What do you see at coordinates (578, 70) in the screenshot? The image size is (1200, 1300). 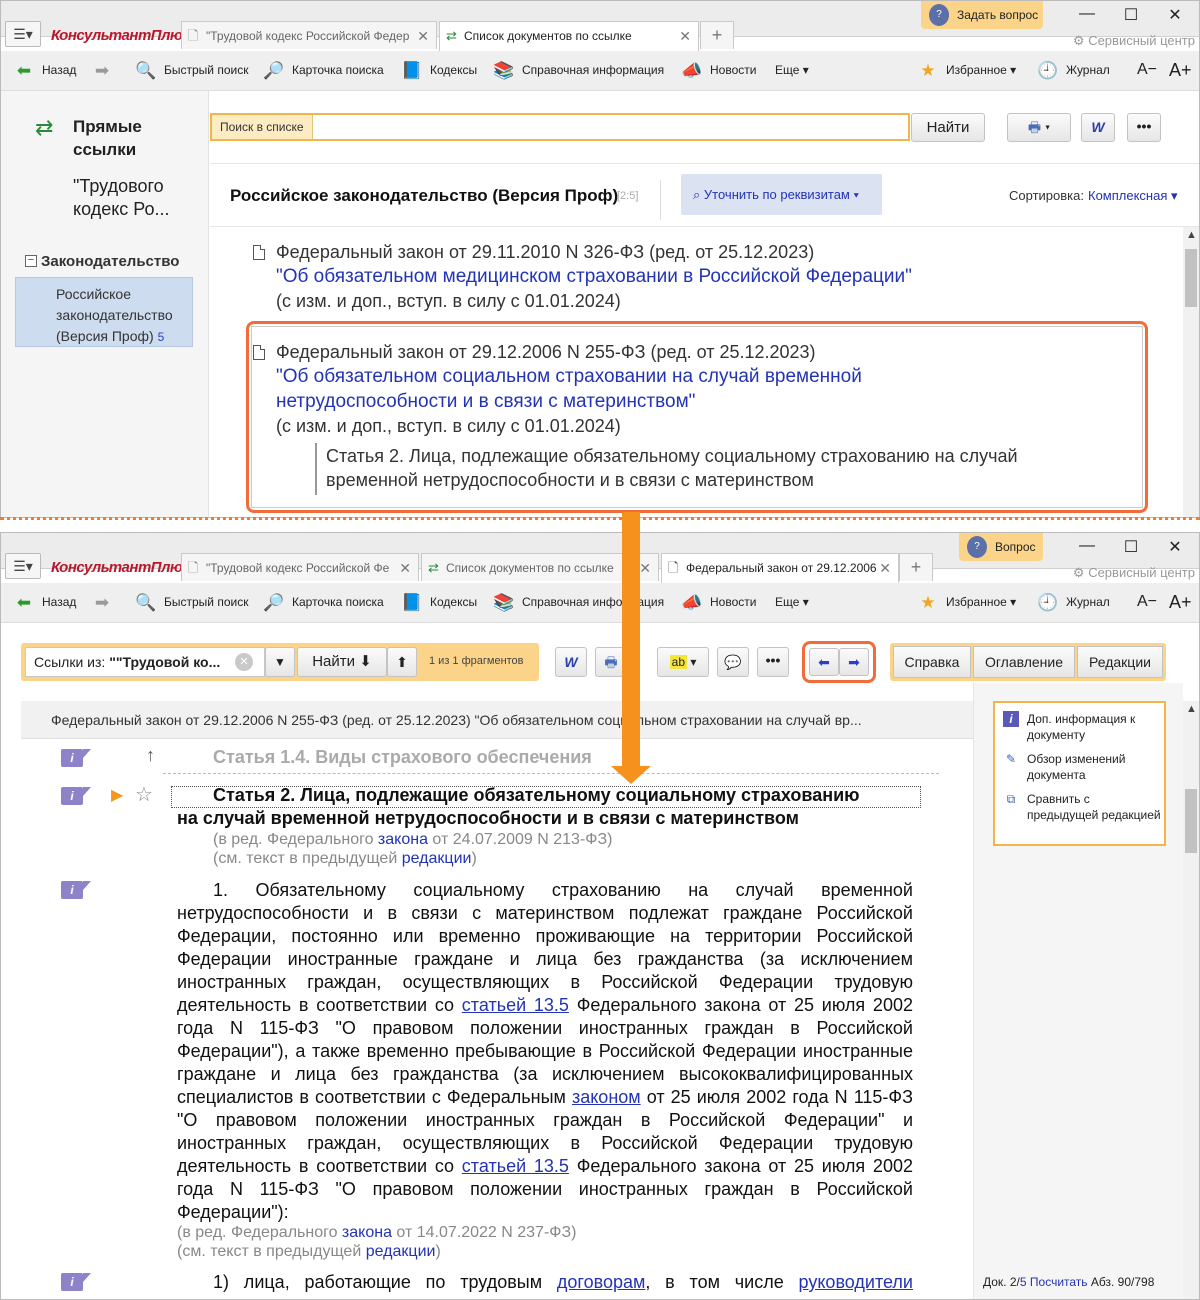 I see `reference-button: 📚 Справочная информация` at bounding box center [578, 70].